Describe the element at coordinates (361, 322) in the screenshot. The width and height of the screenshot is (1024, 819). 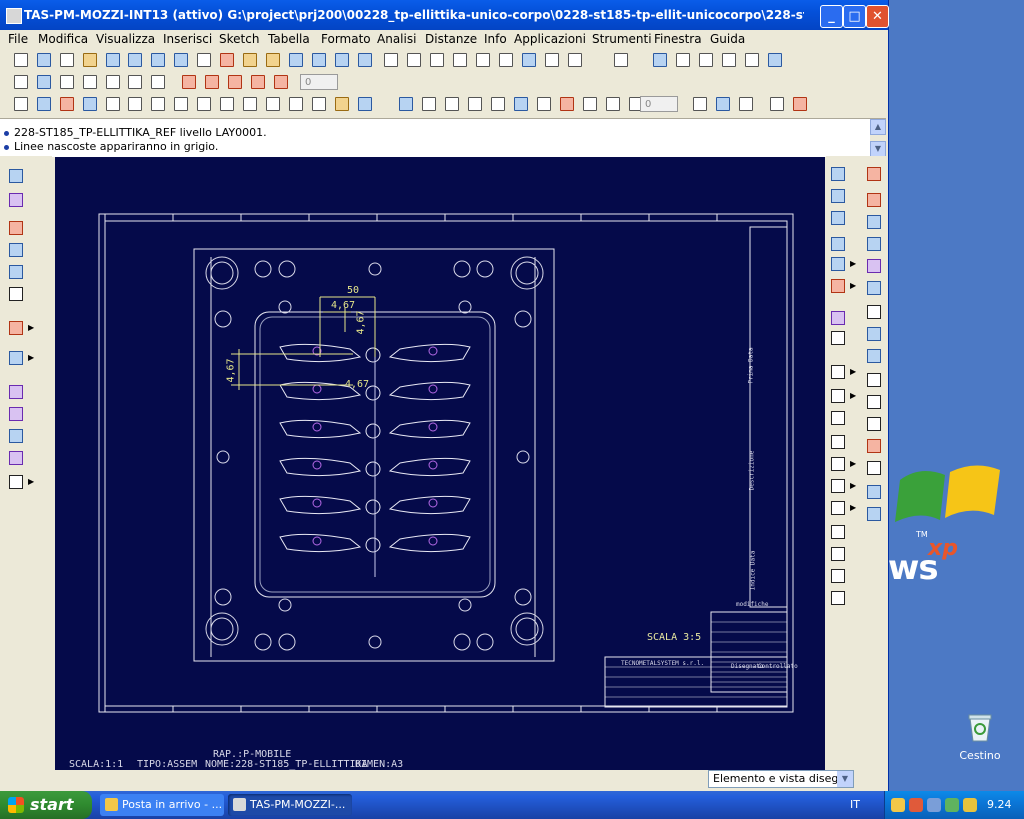
I see `dim-467-b: 4,67` at that location.